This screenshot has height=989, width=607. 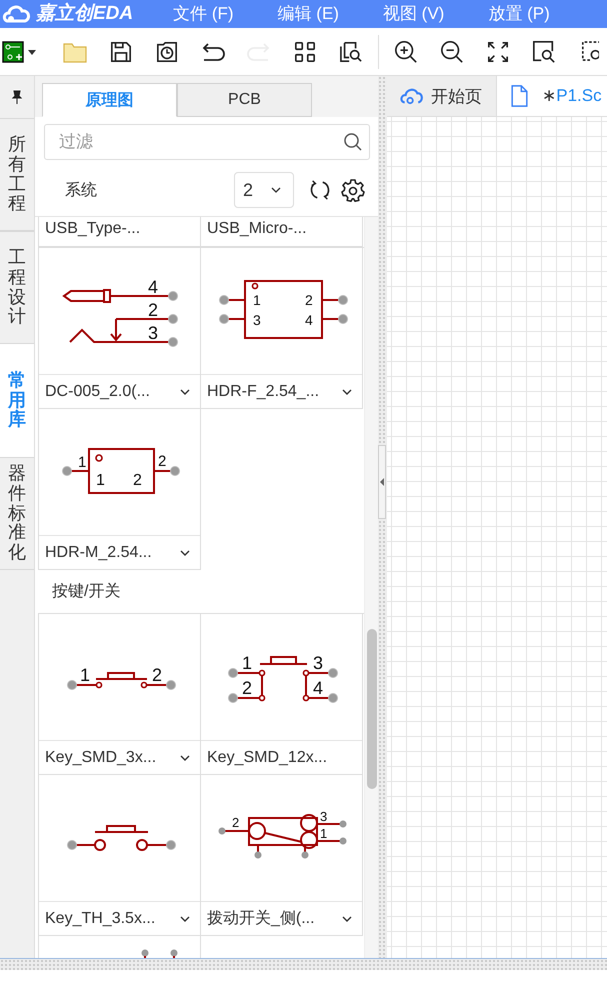 I want to click on library-tab: 原理图, so click(x=109, y=100).